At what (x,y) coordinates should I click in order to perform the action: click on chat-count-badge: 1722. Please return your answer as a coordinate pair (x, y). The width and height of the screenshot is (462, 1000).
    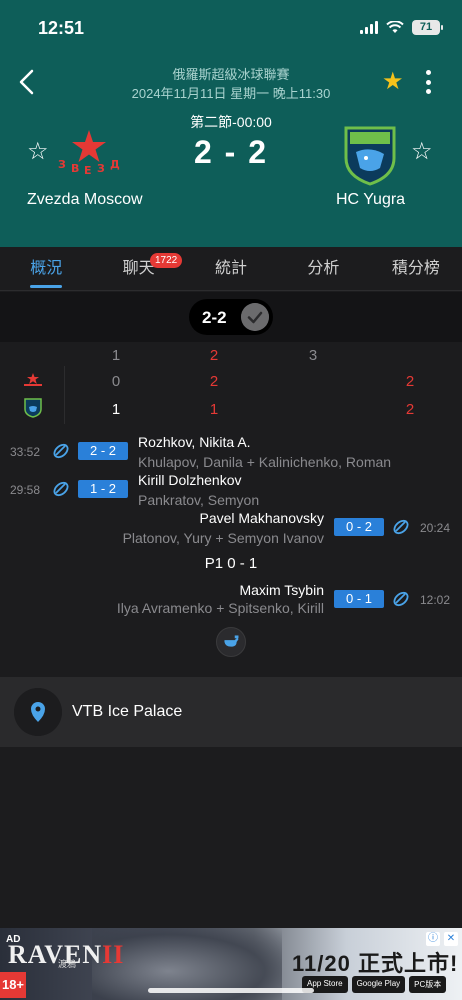
    Looking at the image, I should click on (166, 260).